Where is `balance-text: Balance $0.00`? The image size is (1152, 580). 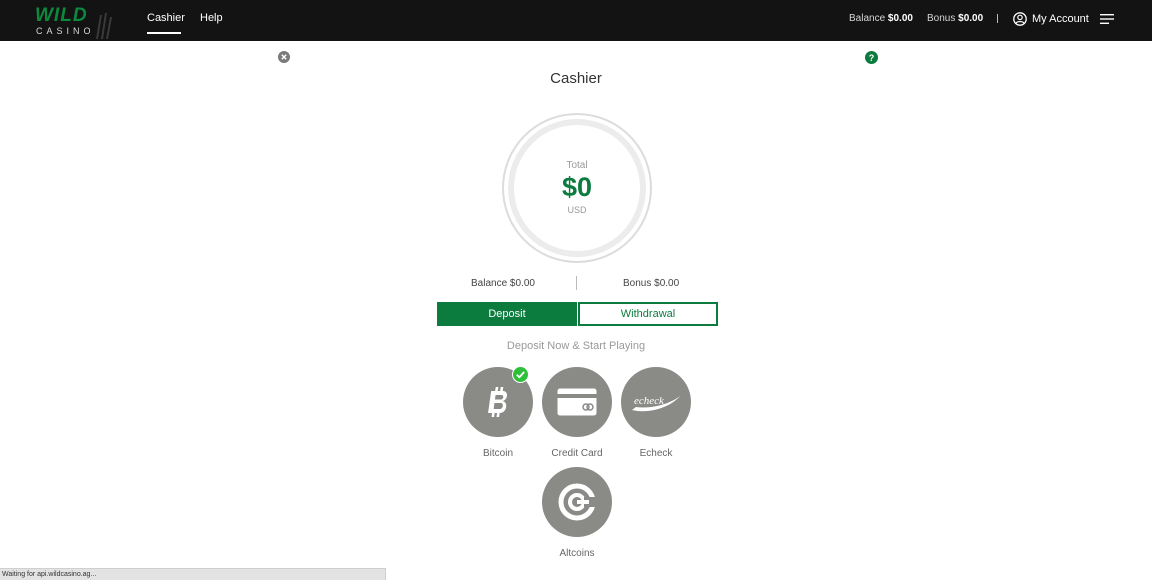
balance-text: Balance $0.00 is located at coordinates (503, 283).